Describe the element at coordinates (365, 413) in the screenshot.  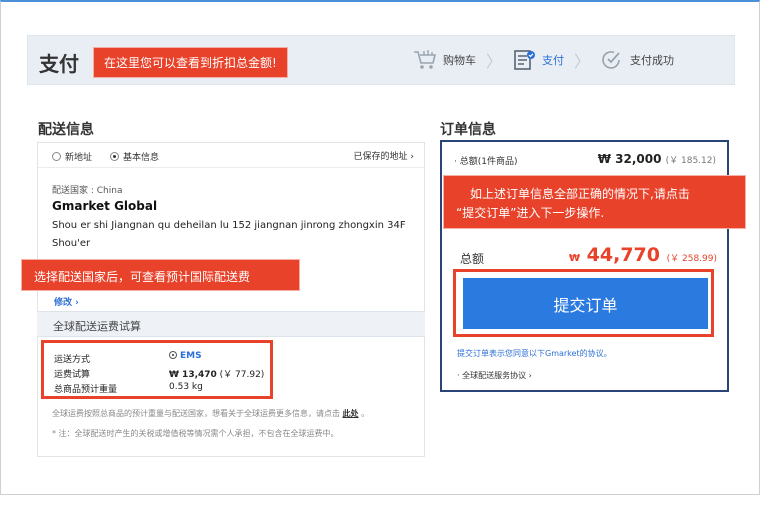
I see `shipping-note-end: 。` at that location.